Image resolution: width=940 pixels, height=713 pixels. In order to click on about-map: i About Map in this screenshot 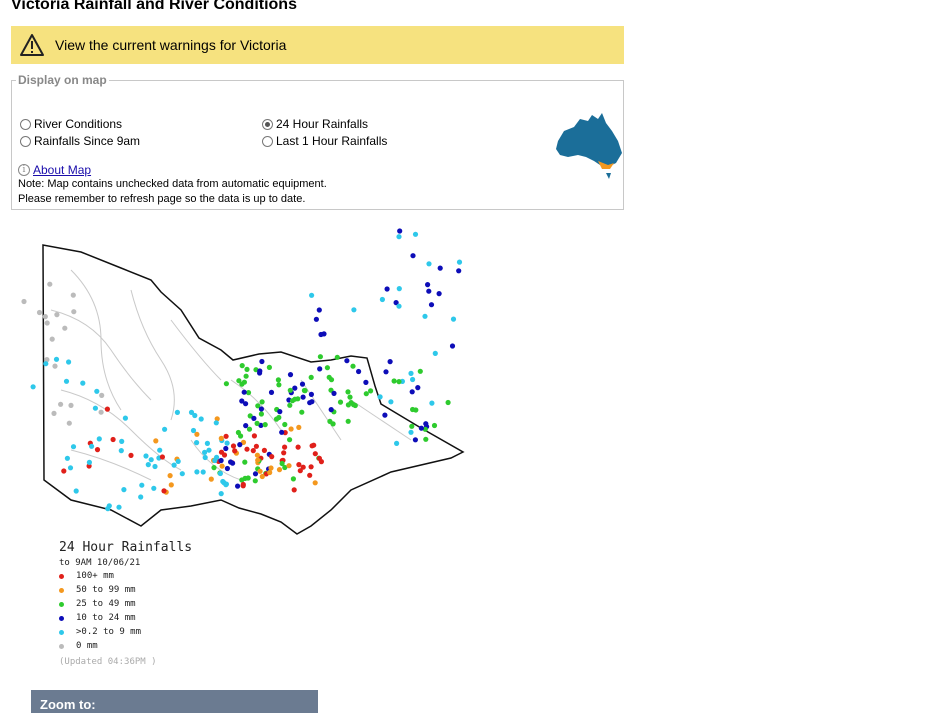, I will do `click(54, 170)`.